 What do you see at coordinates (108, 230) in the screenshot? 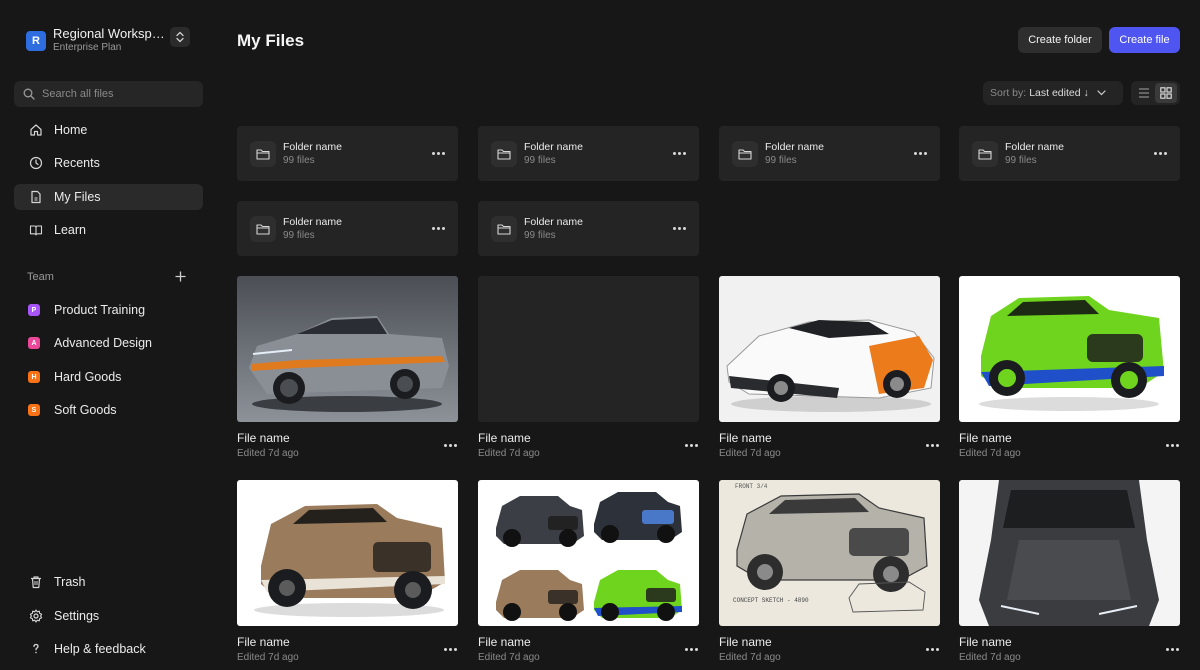
I see `nav-learn: Learn` at bounding box center [108, 230].